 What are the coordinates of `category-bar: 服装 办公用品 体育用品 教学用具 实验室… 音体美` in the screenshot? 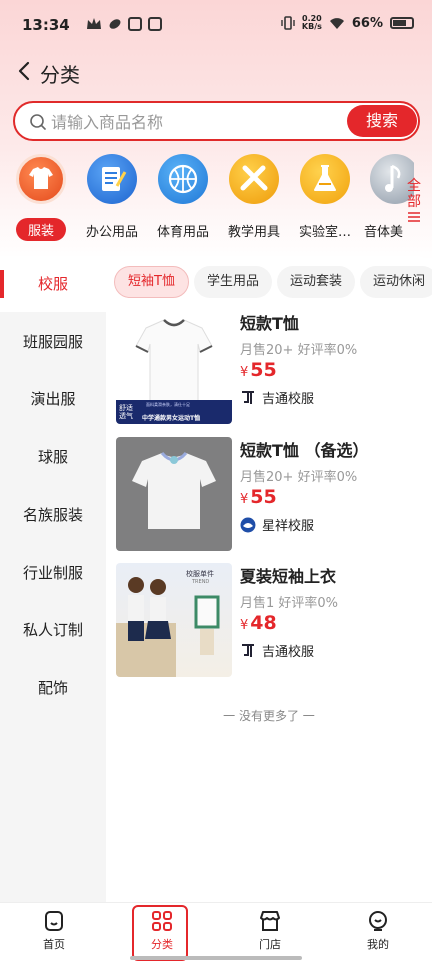 It's located at (216, 199).